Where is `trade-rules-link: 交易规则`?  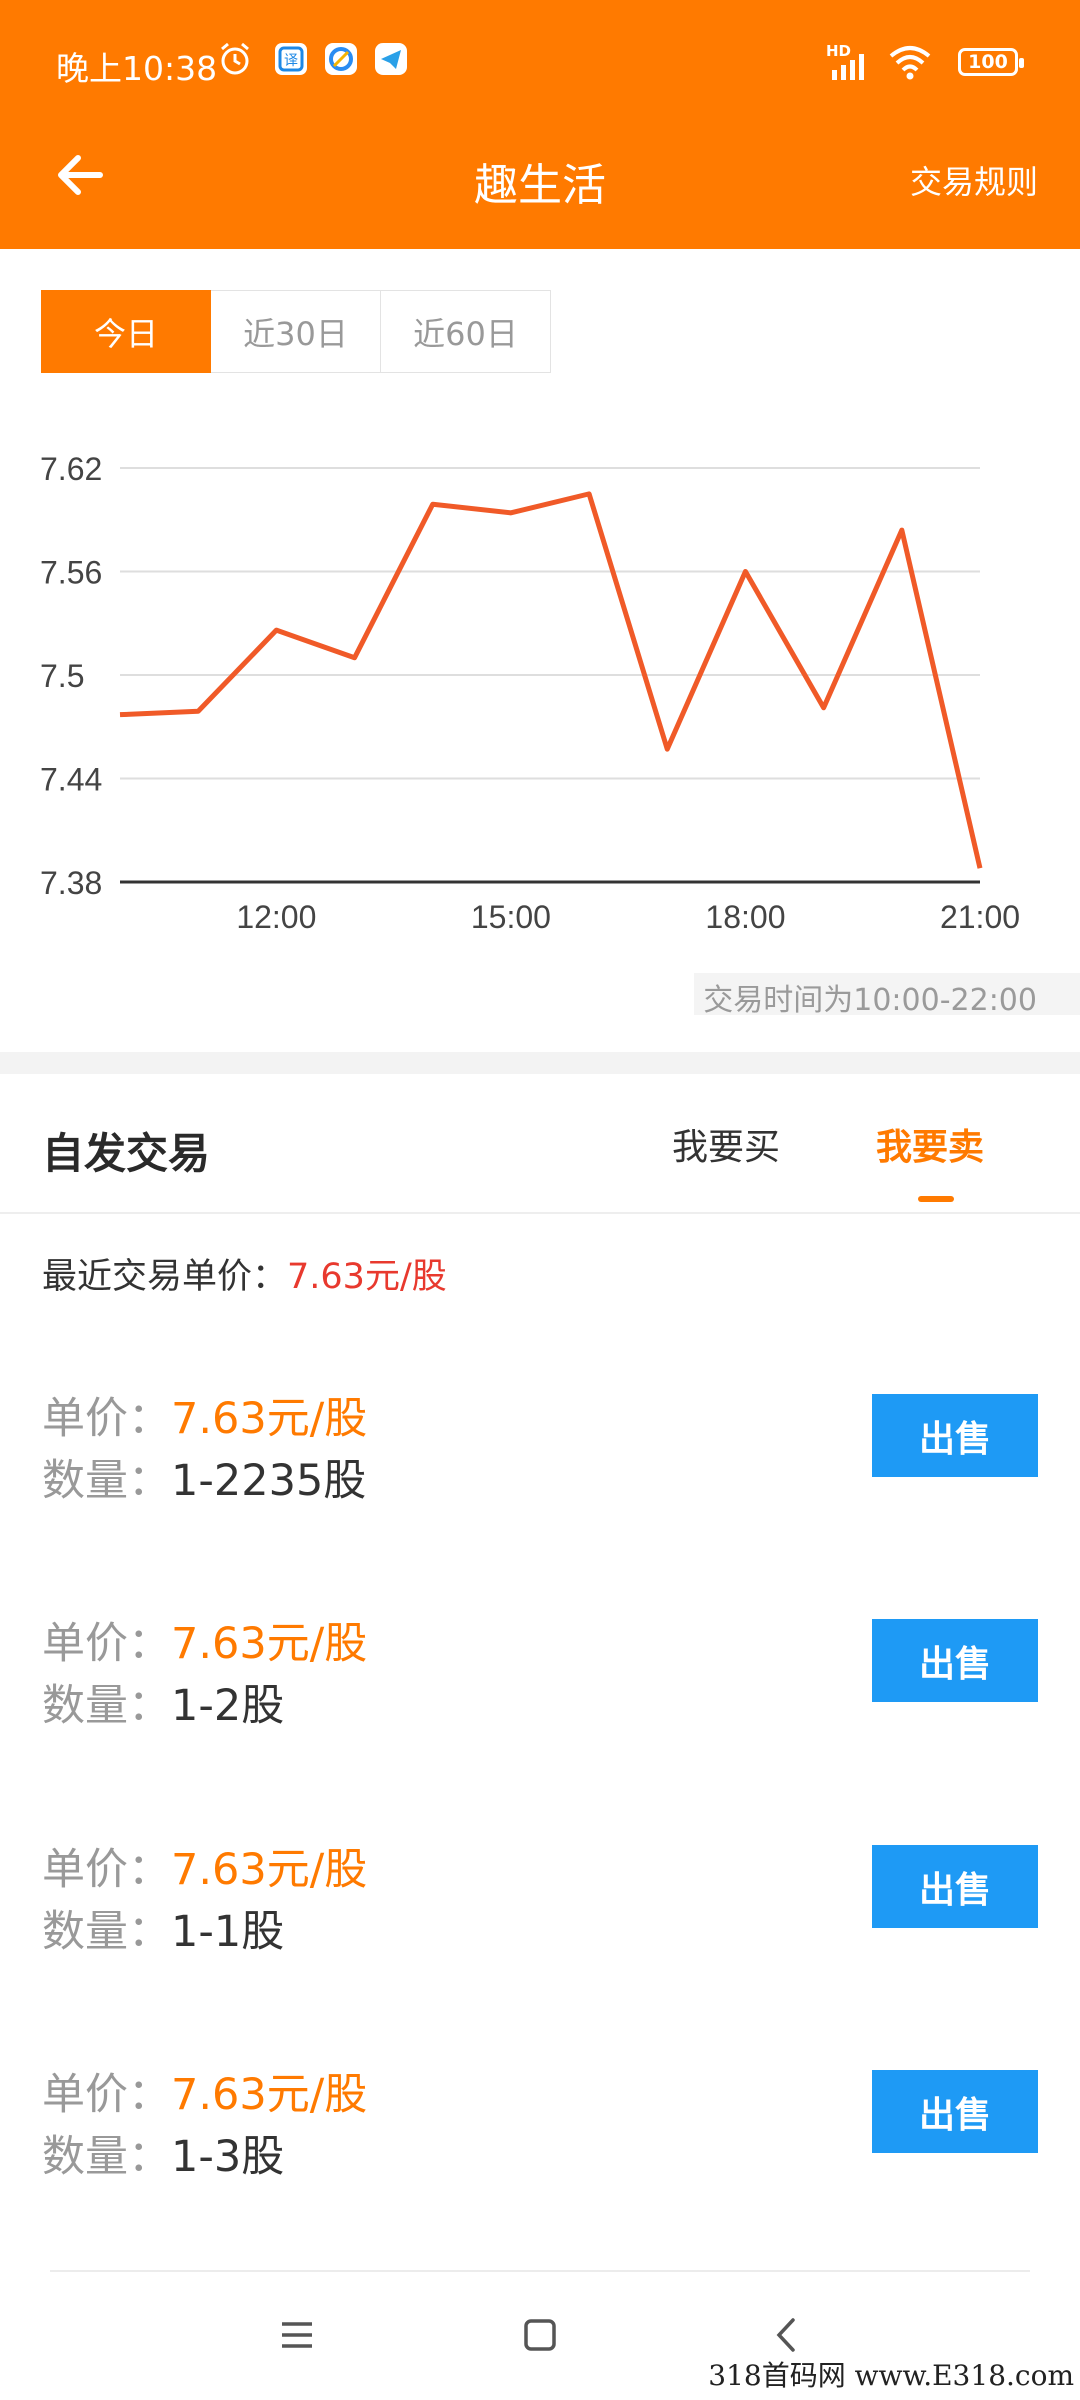 trade-rules-link: 交易规则 is located at coordinates (974, 180).